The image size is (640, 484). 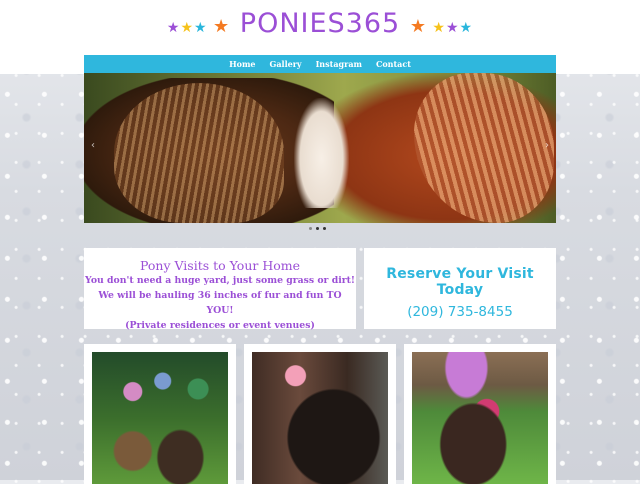 I want to click on slide-dot-active, so click(x=317, y=228).